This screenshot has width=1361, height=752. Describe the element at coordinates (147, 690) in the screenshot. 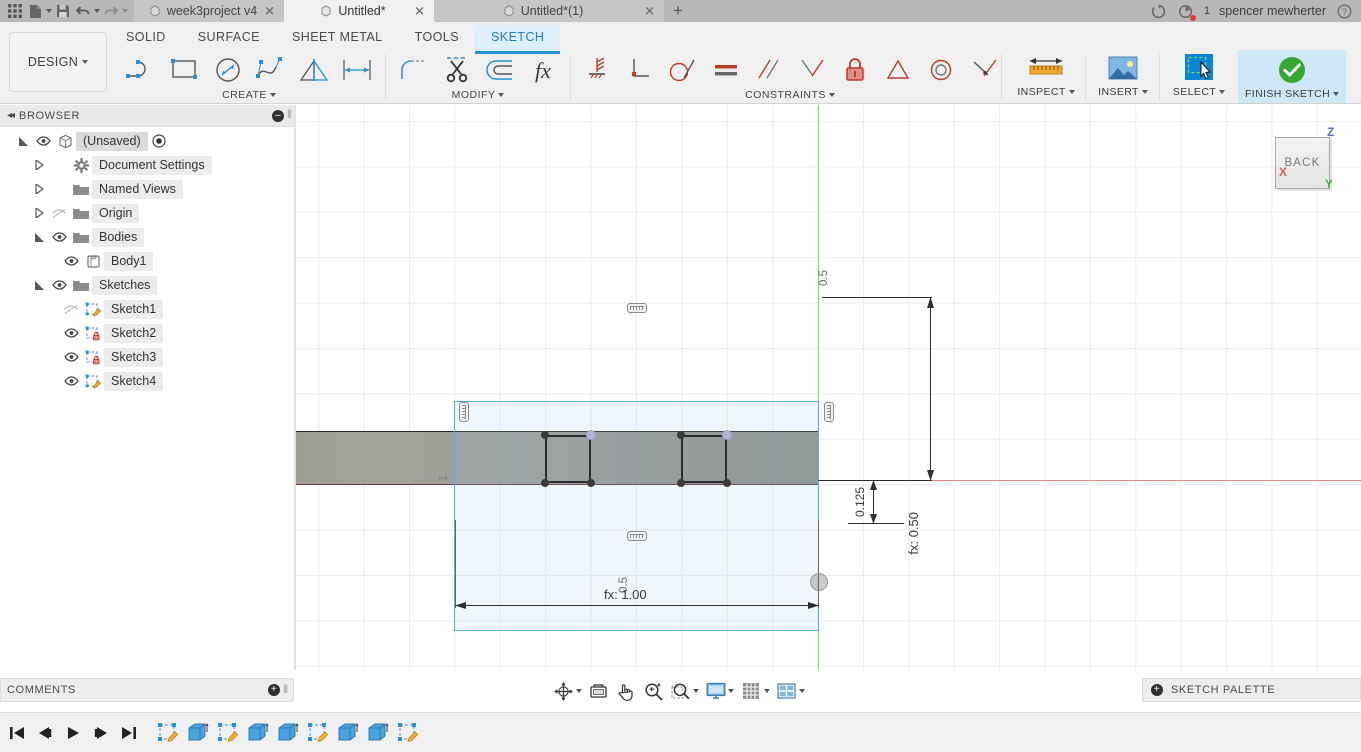

I see `comments-panel-bar: COMMENTS + ⦀` at that location.